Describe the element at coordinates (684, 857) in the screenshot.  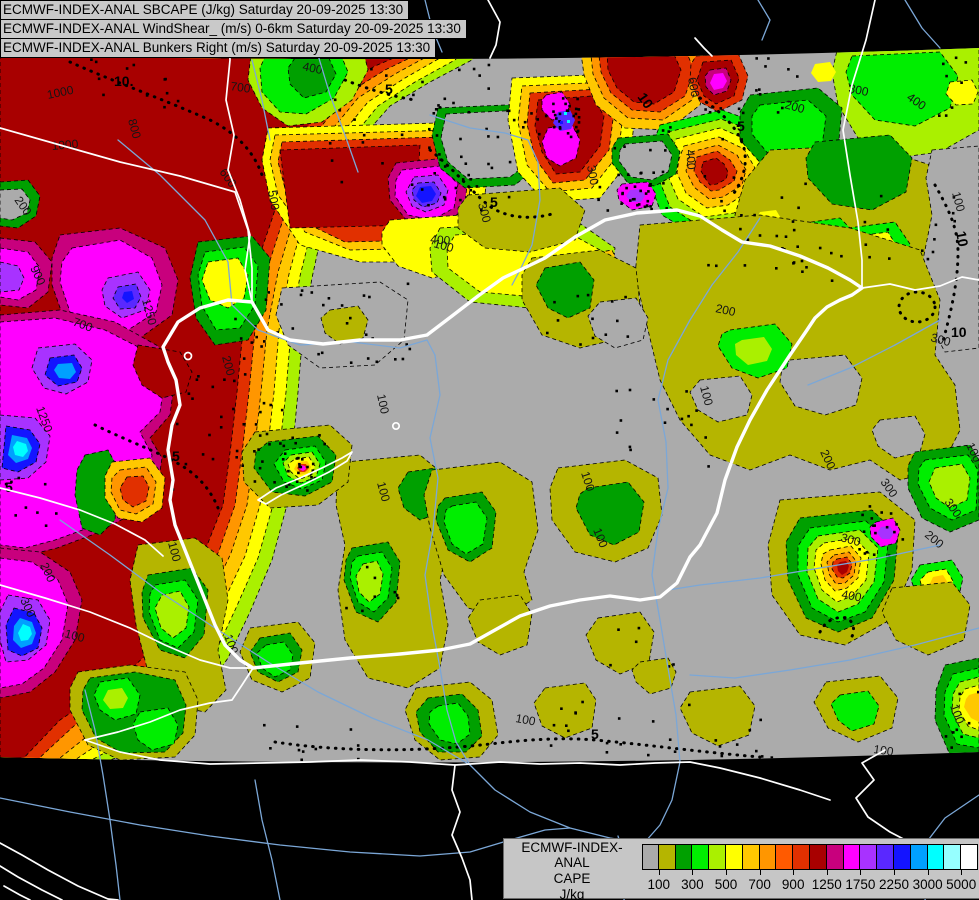
I see `color-scale-cell-dgreen` at that location.